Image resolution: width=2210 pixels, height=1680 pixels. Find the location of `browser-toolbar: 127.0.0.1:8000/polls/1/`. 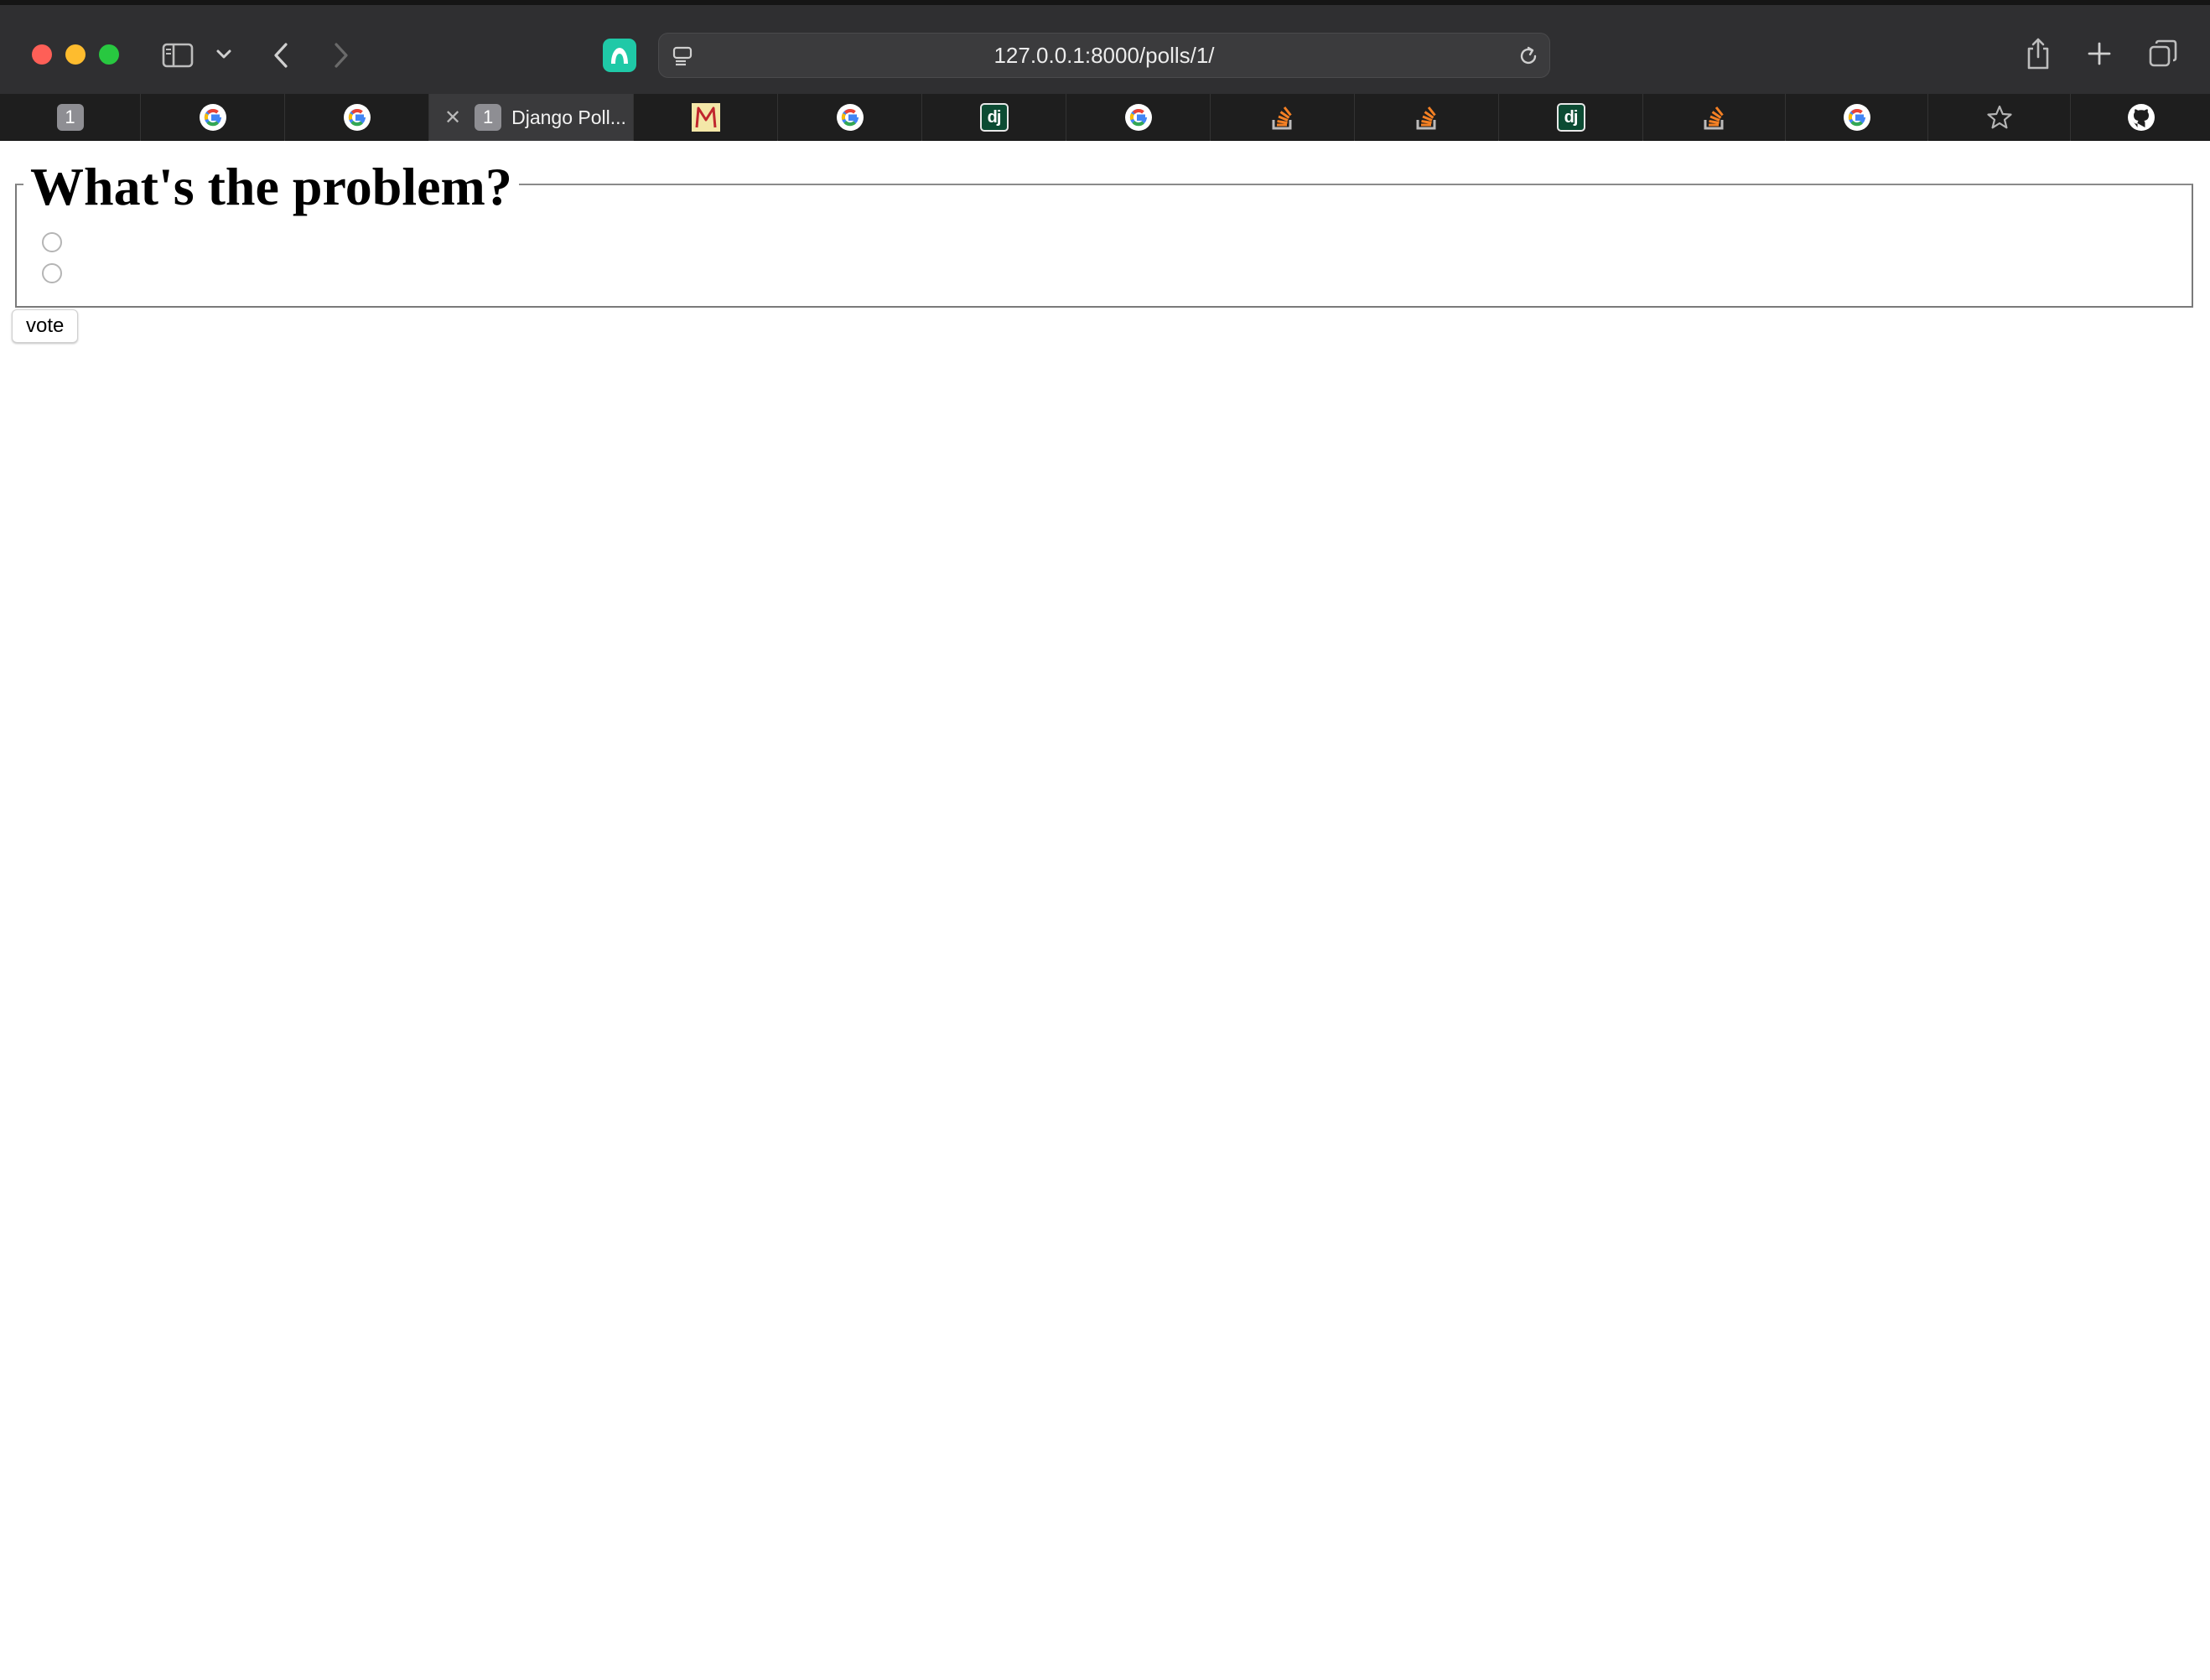

browser-toolbar: 127.0.0.1:8000/polls/1/ is located at coordinates (1105, 47).